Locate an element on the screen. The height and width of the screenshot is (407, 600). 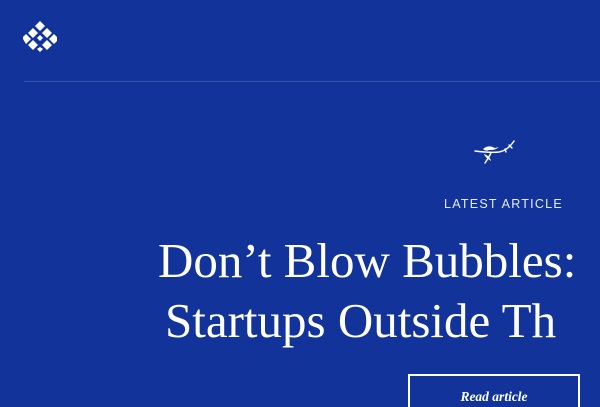
read-article-button: Read article is located at coordinates (494, 390).